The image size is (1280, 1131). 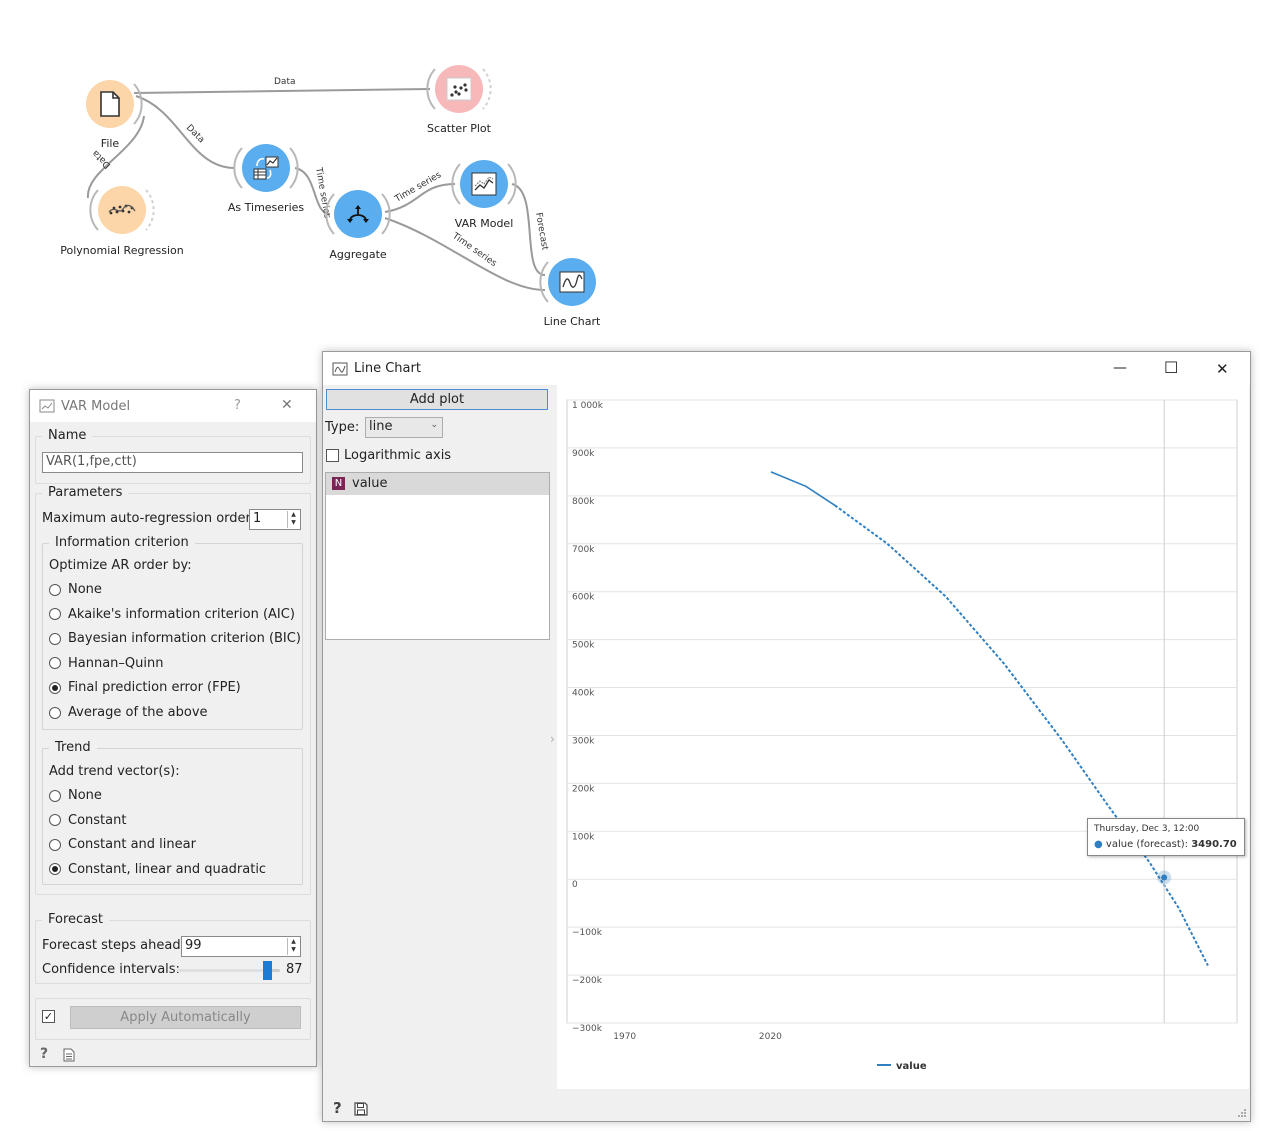 I want to click on ic-option: Final prediction error (FPE), so click(x=145, y=687).